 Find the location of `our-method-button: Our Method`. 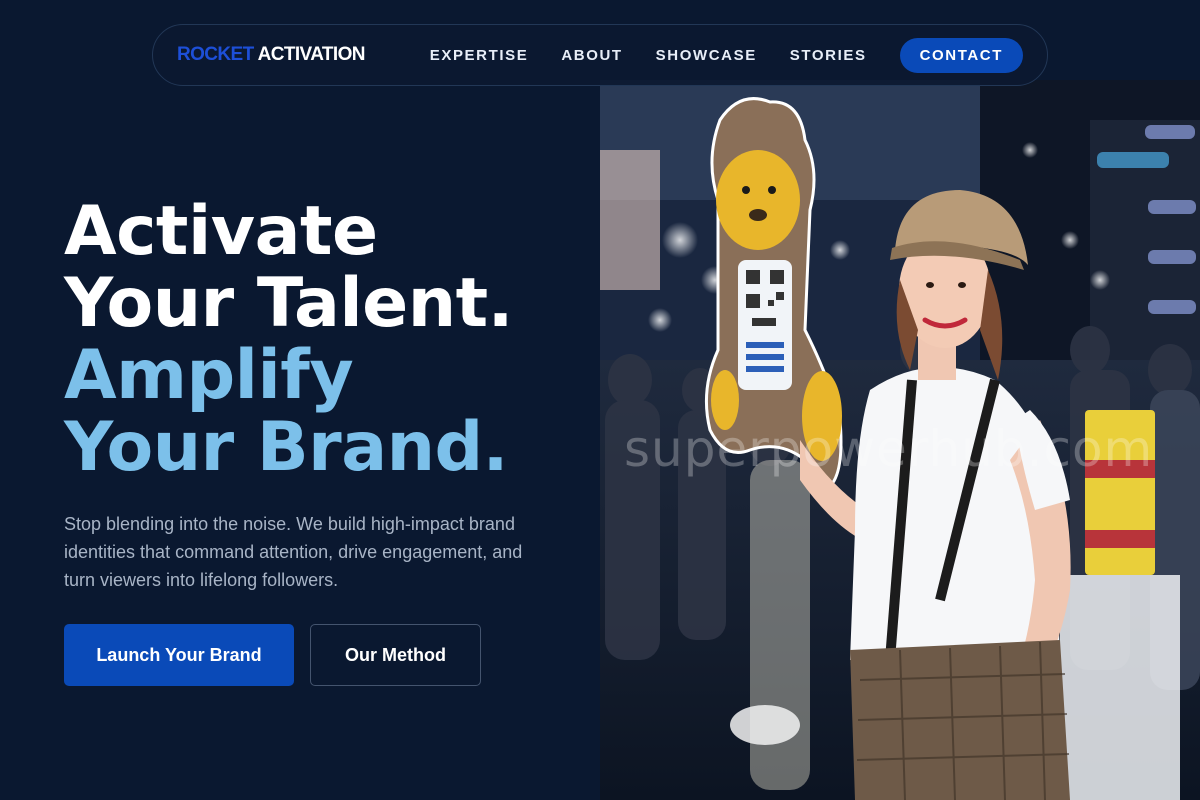

our-method-button: Our Method is located at coordinates (395, 655).